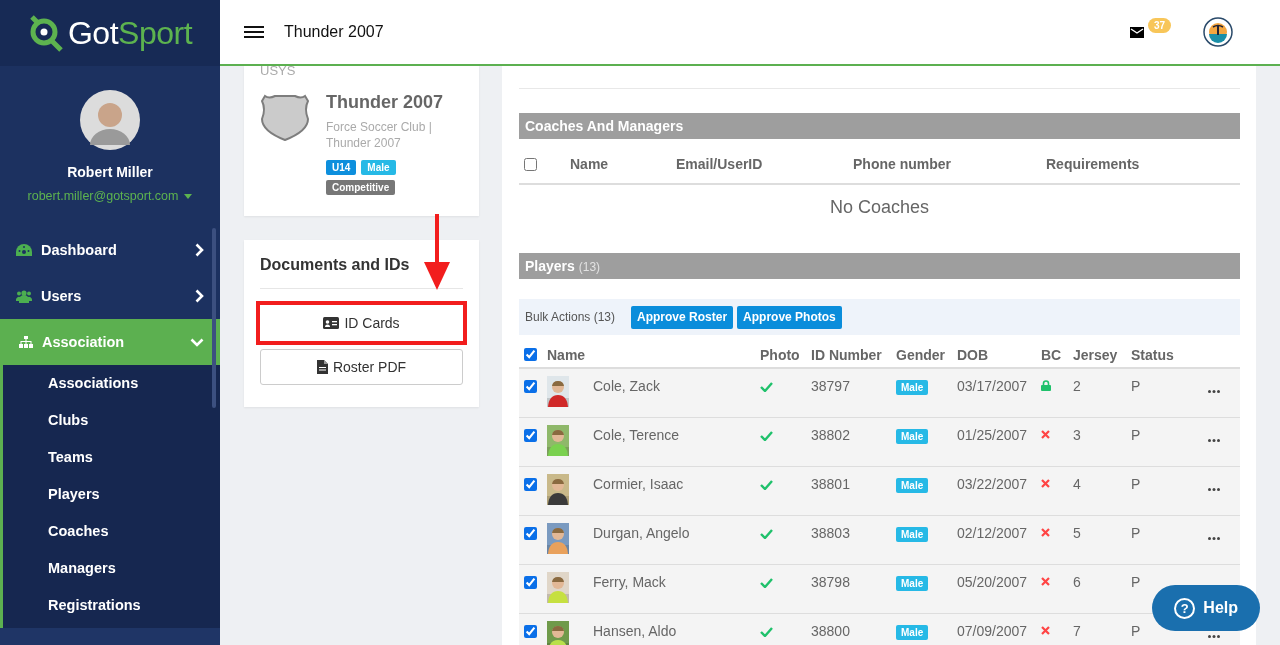 The image size is (1280, 645). What do you see at coordinates (973, 354) in the screenshot?
I see `column-header: DOB` at bounding box center [973, 354].